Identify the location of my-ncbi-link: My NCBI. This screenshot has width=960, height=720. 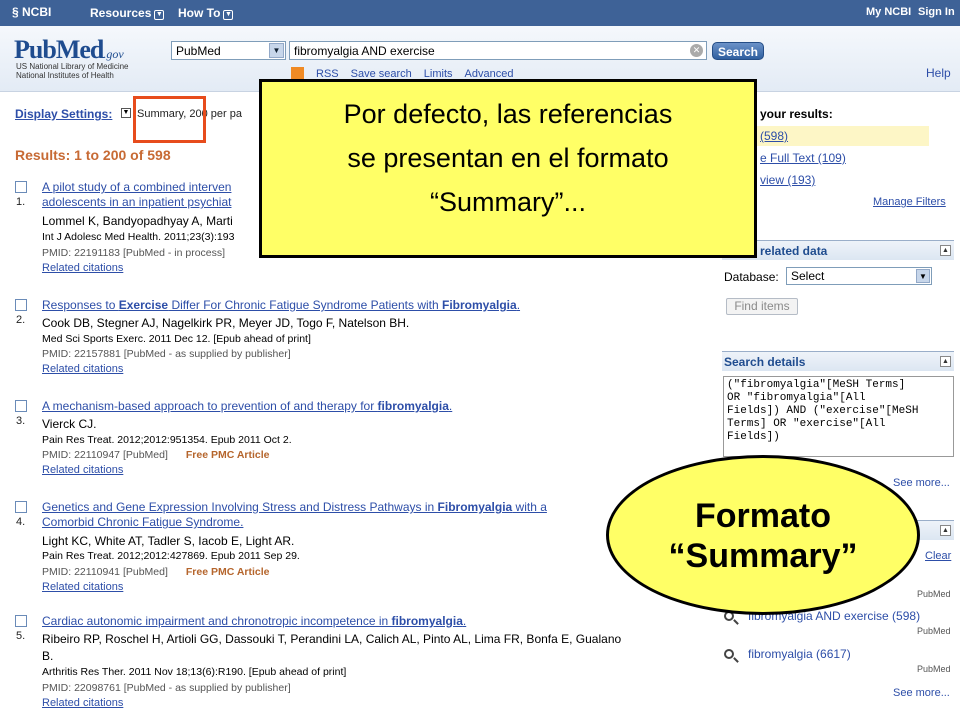
(888, 12).